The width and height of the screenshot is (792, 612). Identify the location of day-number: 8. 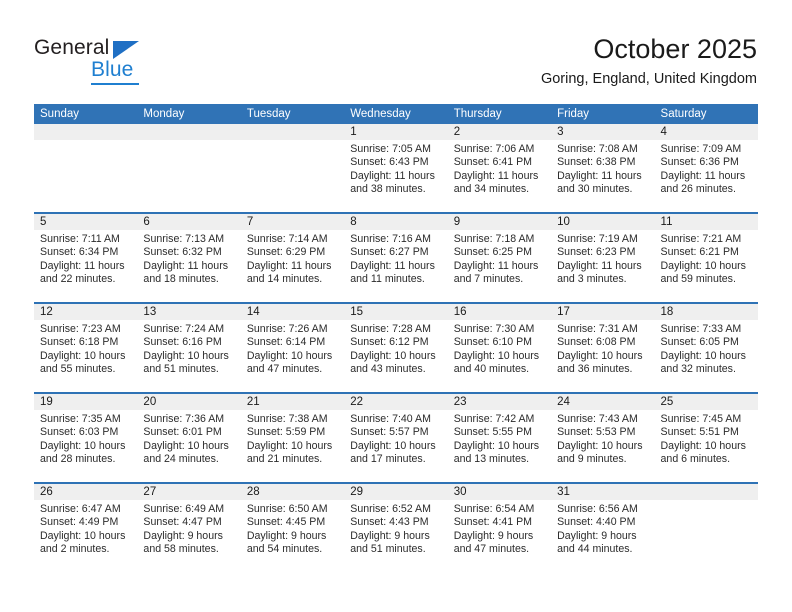
(395, 222).